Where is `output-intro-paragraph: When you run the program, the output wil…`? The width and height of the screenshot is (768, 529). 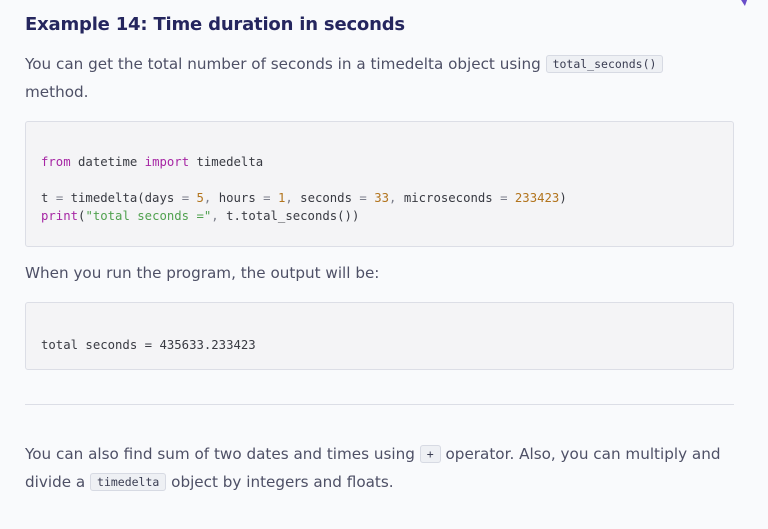
output-intro-paragraph: When you run the program, the output wil… is located at coordinates (202, 273).